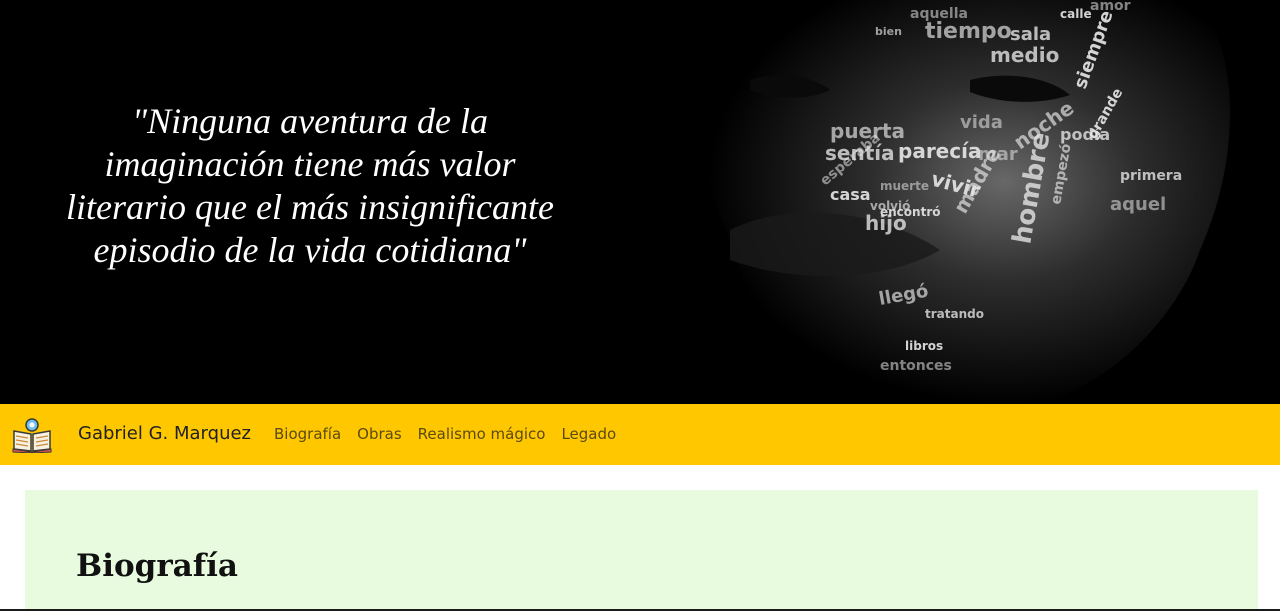  What do you see at coordinates (1151, 176) in the screenshot?
I see `portrait-word: primera` at bounding box center [1151, 176].